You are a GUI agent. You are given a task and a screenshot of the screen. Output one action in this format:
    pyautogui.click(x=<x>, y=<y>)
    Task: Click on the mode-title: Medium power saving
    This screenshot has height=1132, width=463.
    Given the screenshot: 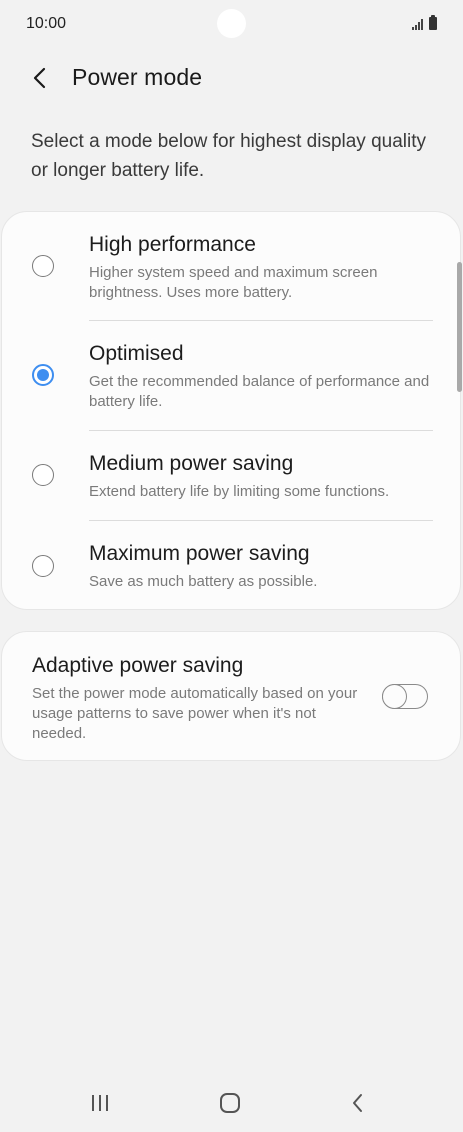 What is the action you would take?
    pyautogui.click(x=191, y=463)
    